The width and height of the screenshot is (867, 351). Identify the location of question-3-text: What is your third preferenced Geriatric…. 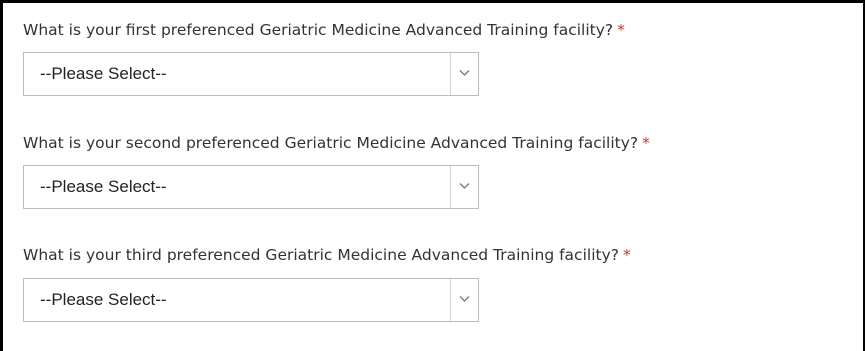
(321, 255).